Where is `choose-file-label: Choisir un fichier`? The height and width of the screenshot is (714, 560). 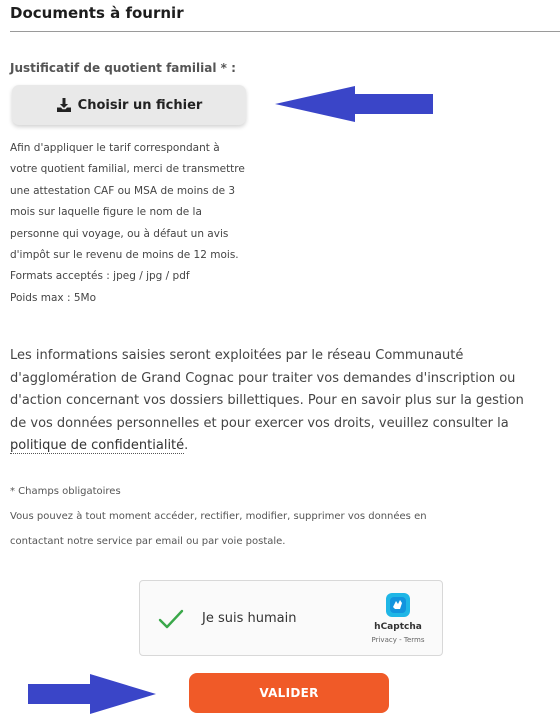 choose-file-label: Choisir un fichier is located at coordinates (140, 105).